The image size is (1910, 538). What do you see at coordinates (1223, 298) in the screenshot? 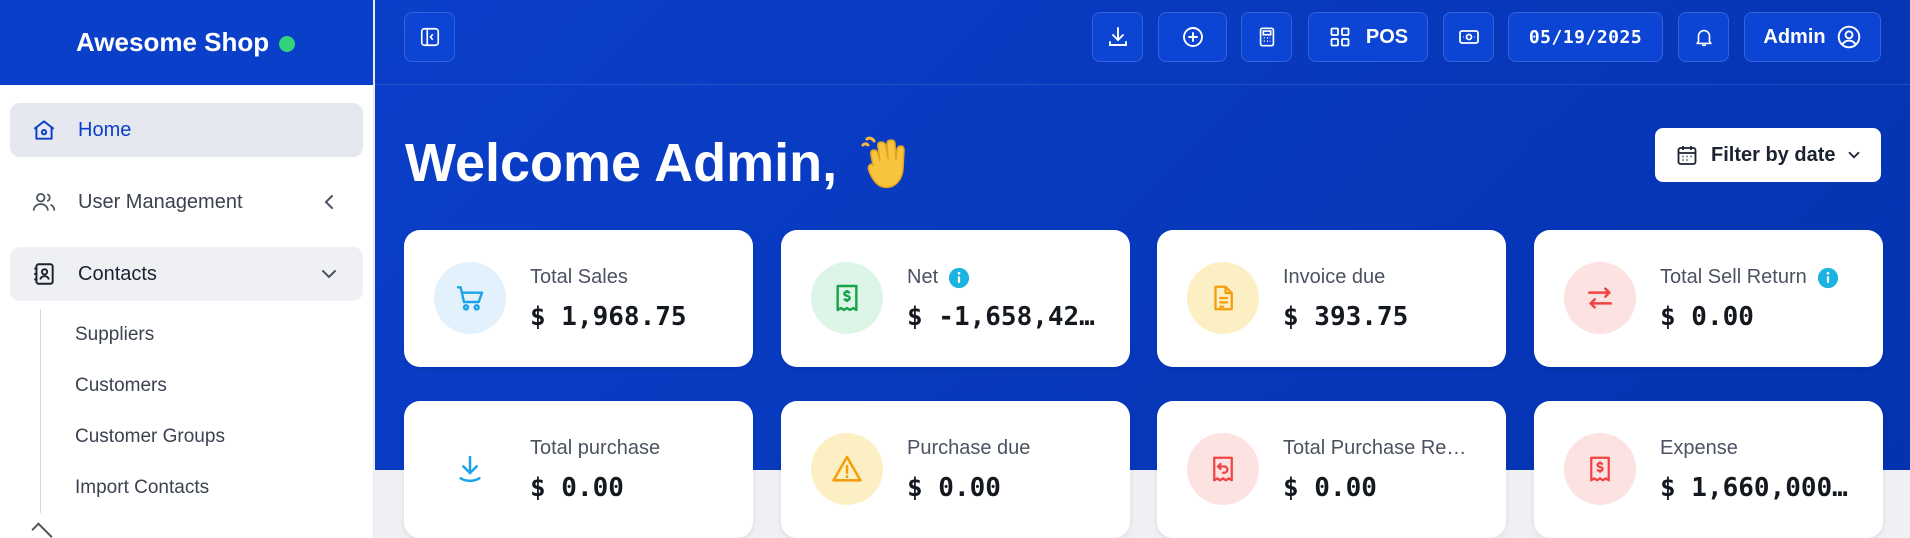
I see `document-icon` at bounding box center [1223, 298].